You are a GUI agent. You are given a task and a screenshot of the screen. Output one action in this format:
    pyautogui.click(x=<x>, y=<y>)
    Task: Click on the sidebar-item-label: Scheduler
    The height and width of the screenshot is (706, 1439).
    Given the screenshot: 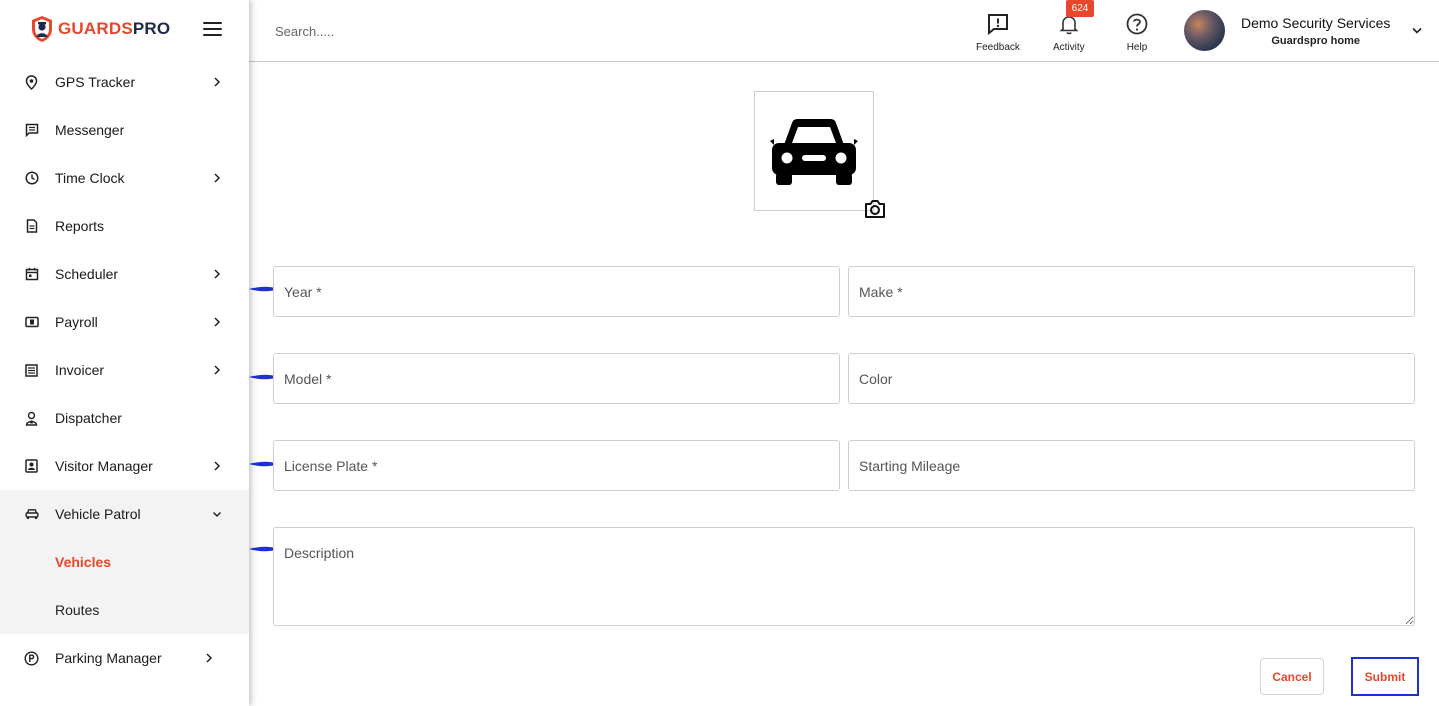 What is the action you would take?
    pyautogui.click(x=87, y=274)
    